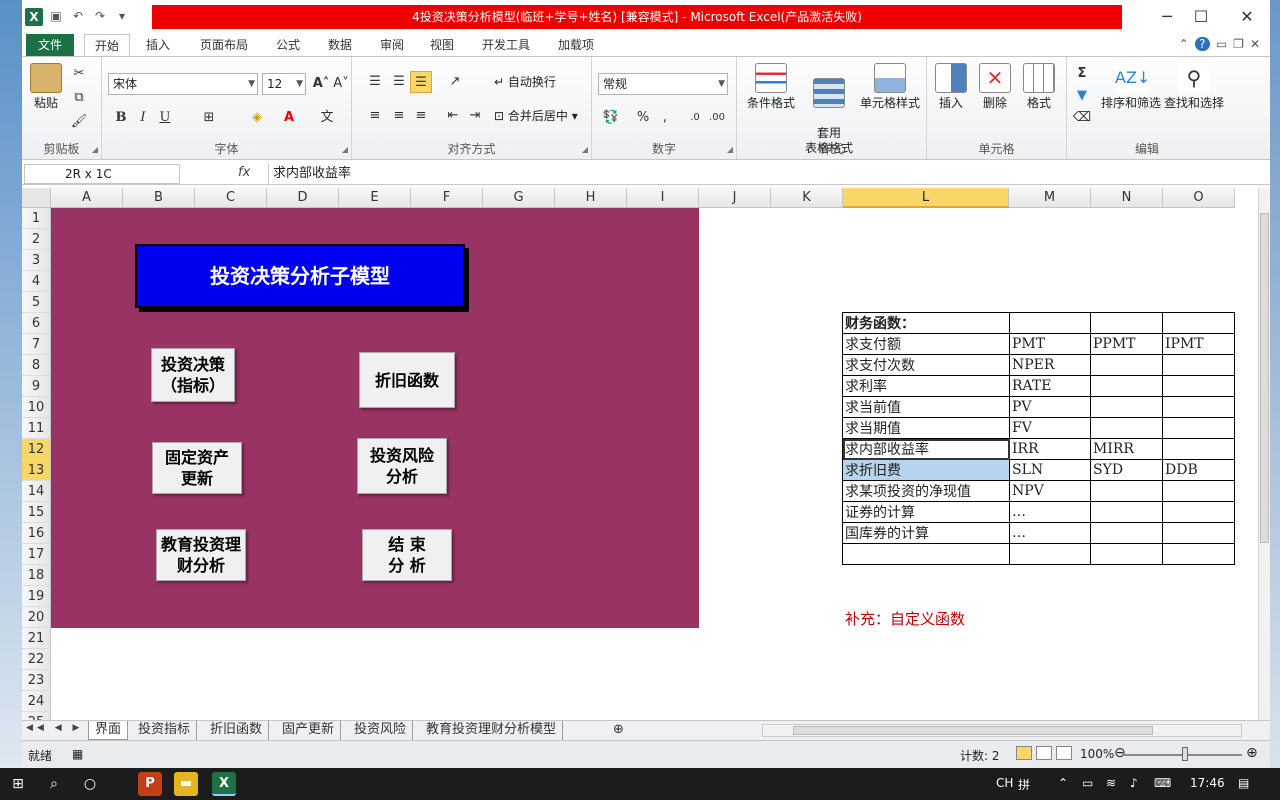 This screenshot has height=800, width=1280. What do you see at coordinates (34, 17) in the screenshot?
I see `excel-logo-icon: X` at bounding box center [34, 17].